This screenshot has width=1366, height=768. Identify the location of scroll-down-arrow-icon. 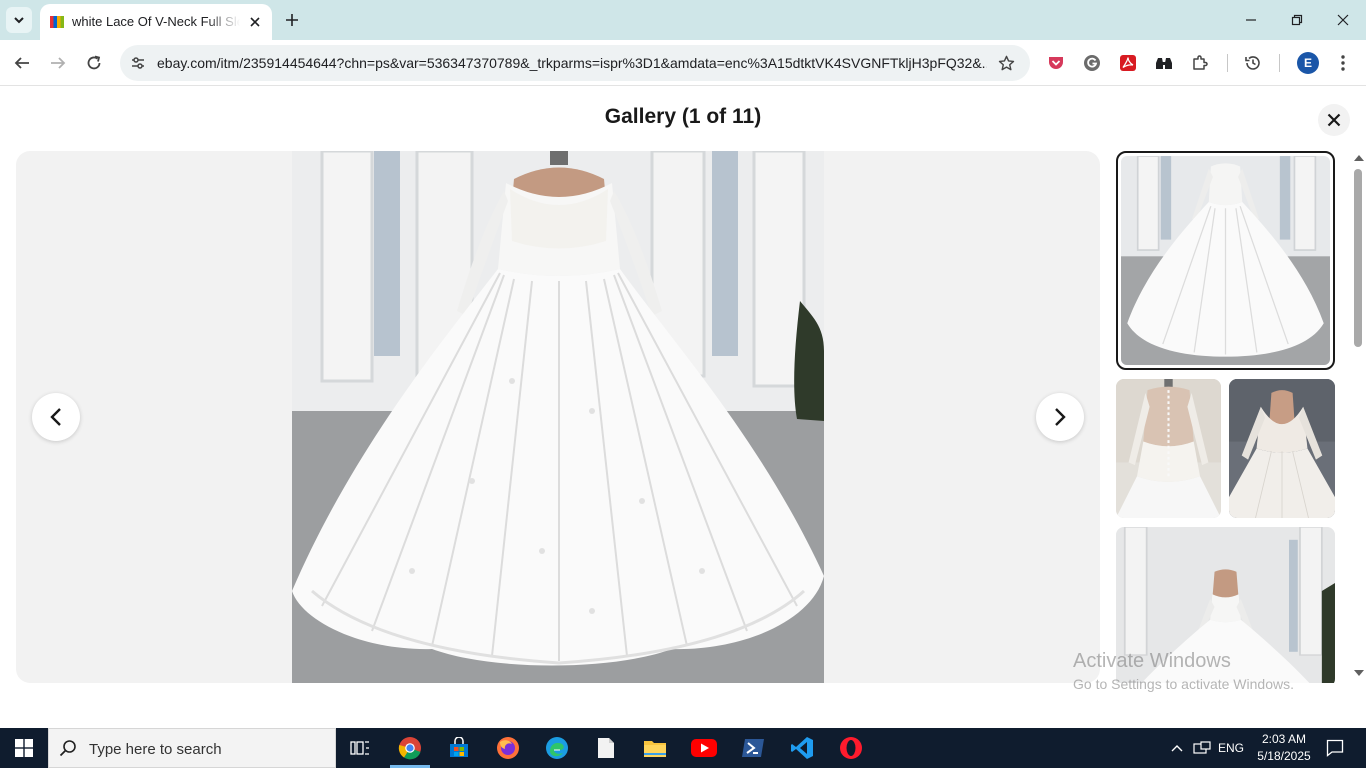
(1359, 673).